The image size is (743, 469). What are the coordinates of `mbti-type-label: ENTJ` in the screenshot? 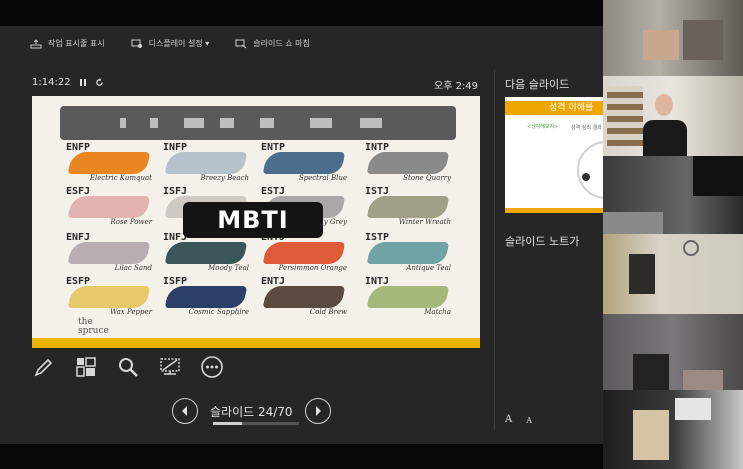 It's located at (273, 281).